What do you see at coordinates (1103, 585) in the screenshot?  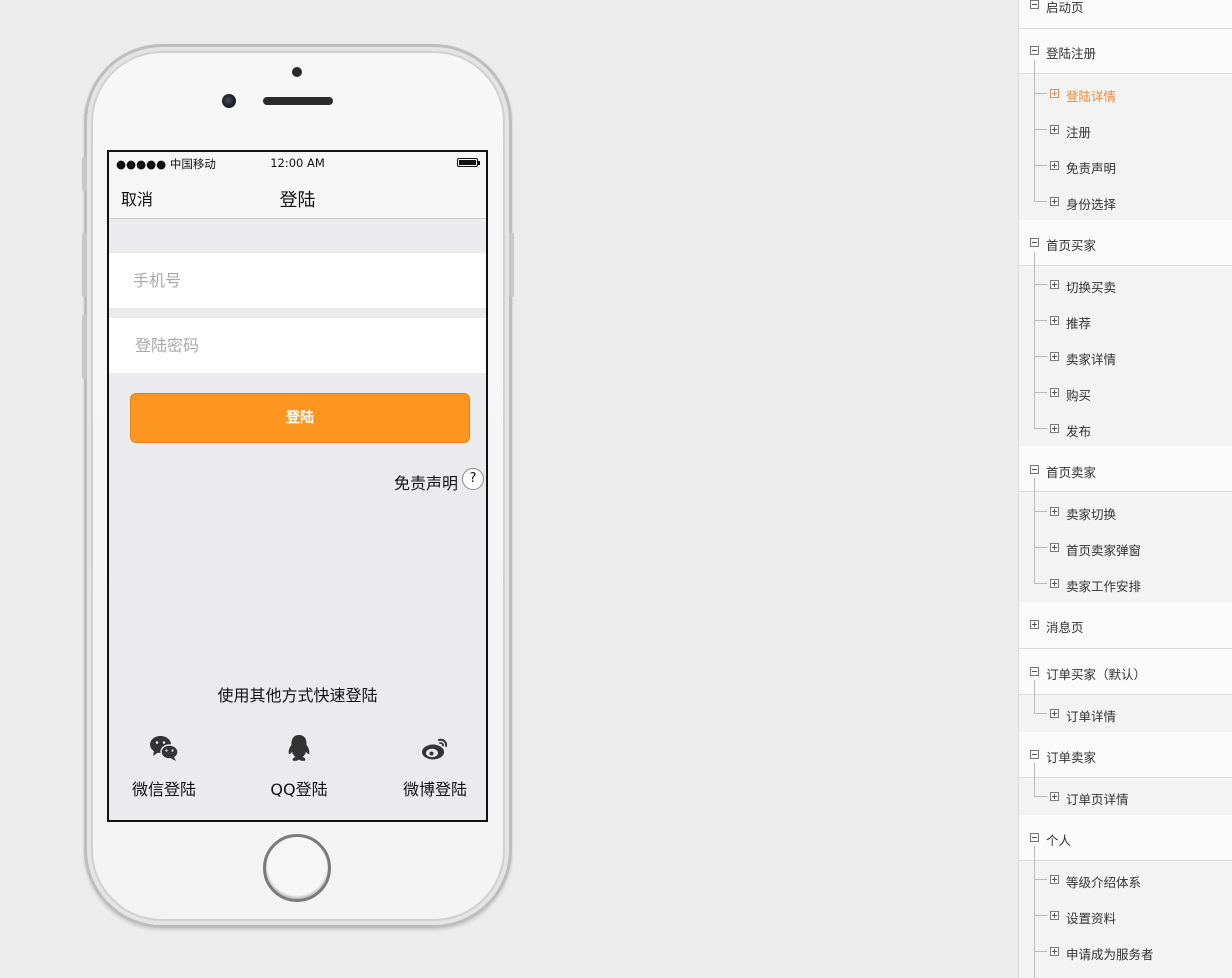 I see `tree-item-seller-schedule: 卖家工作安排` at bounding box center [1103, 585].